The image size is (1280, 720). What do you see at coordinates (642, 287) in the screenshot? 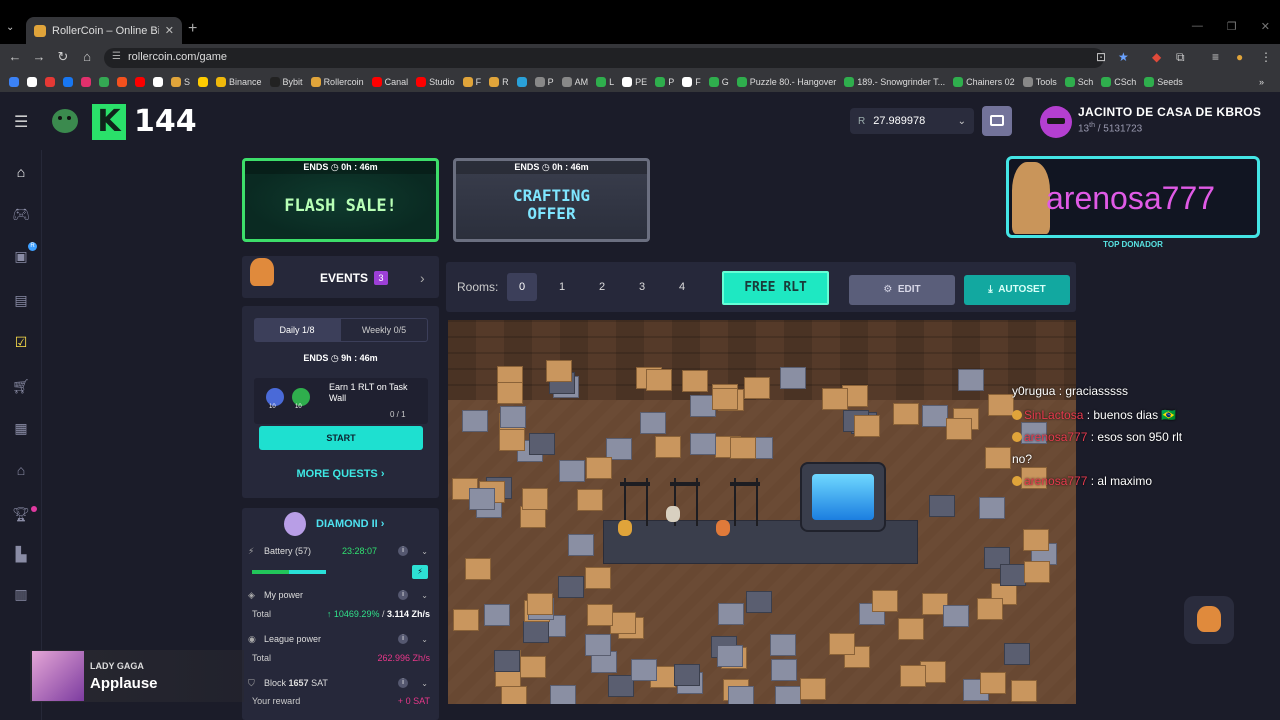
I see `room-button: 3` at bounding box center [642, 287].